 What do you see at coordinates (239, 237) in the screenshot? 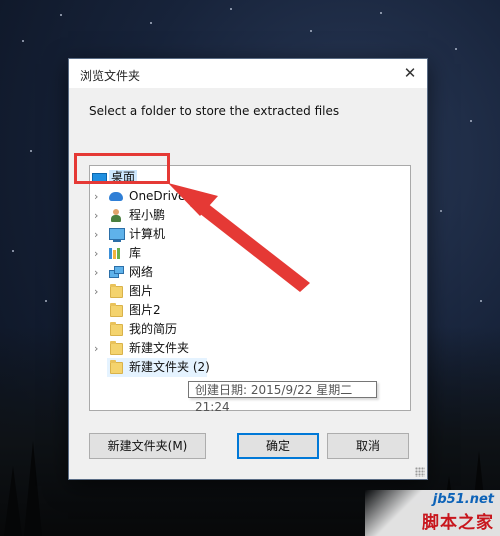
I see `annotation-arrow` at bounding box center [239, 237].